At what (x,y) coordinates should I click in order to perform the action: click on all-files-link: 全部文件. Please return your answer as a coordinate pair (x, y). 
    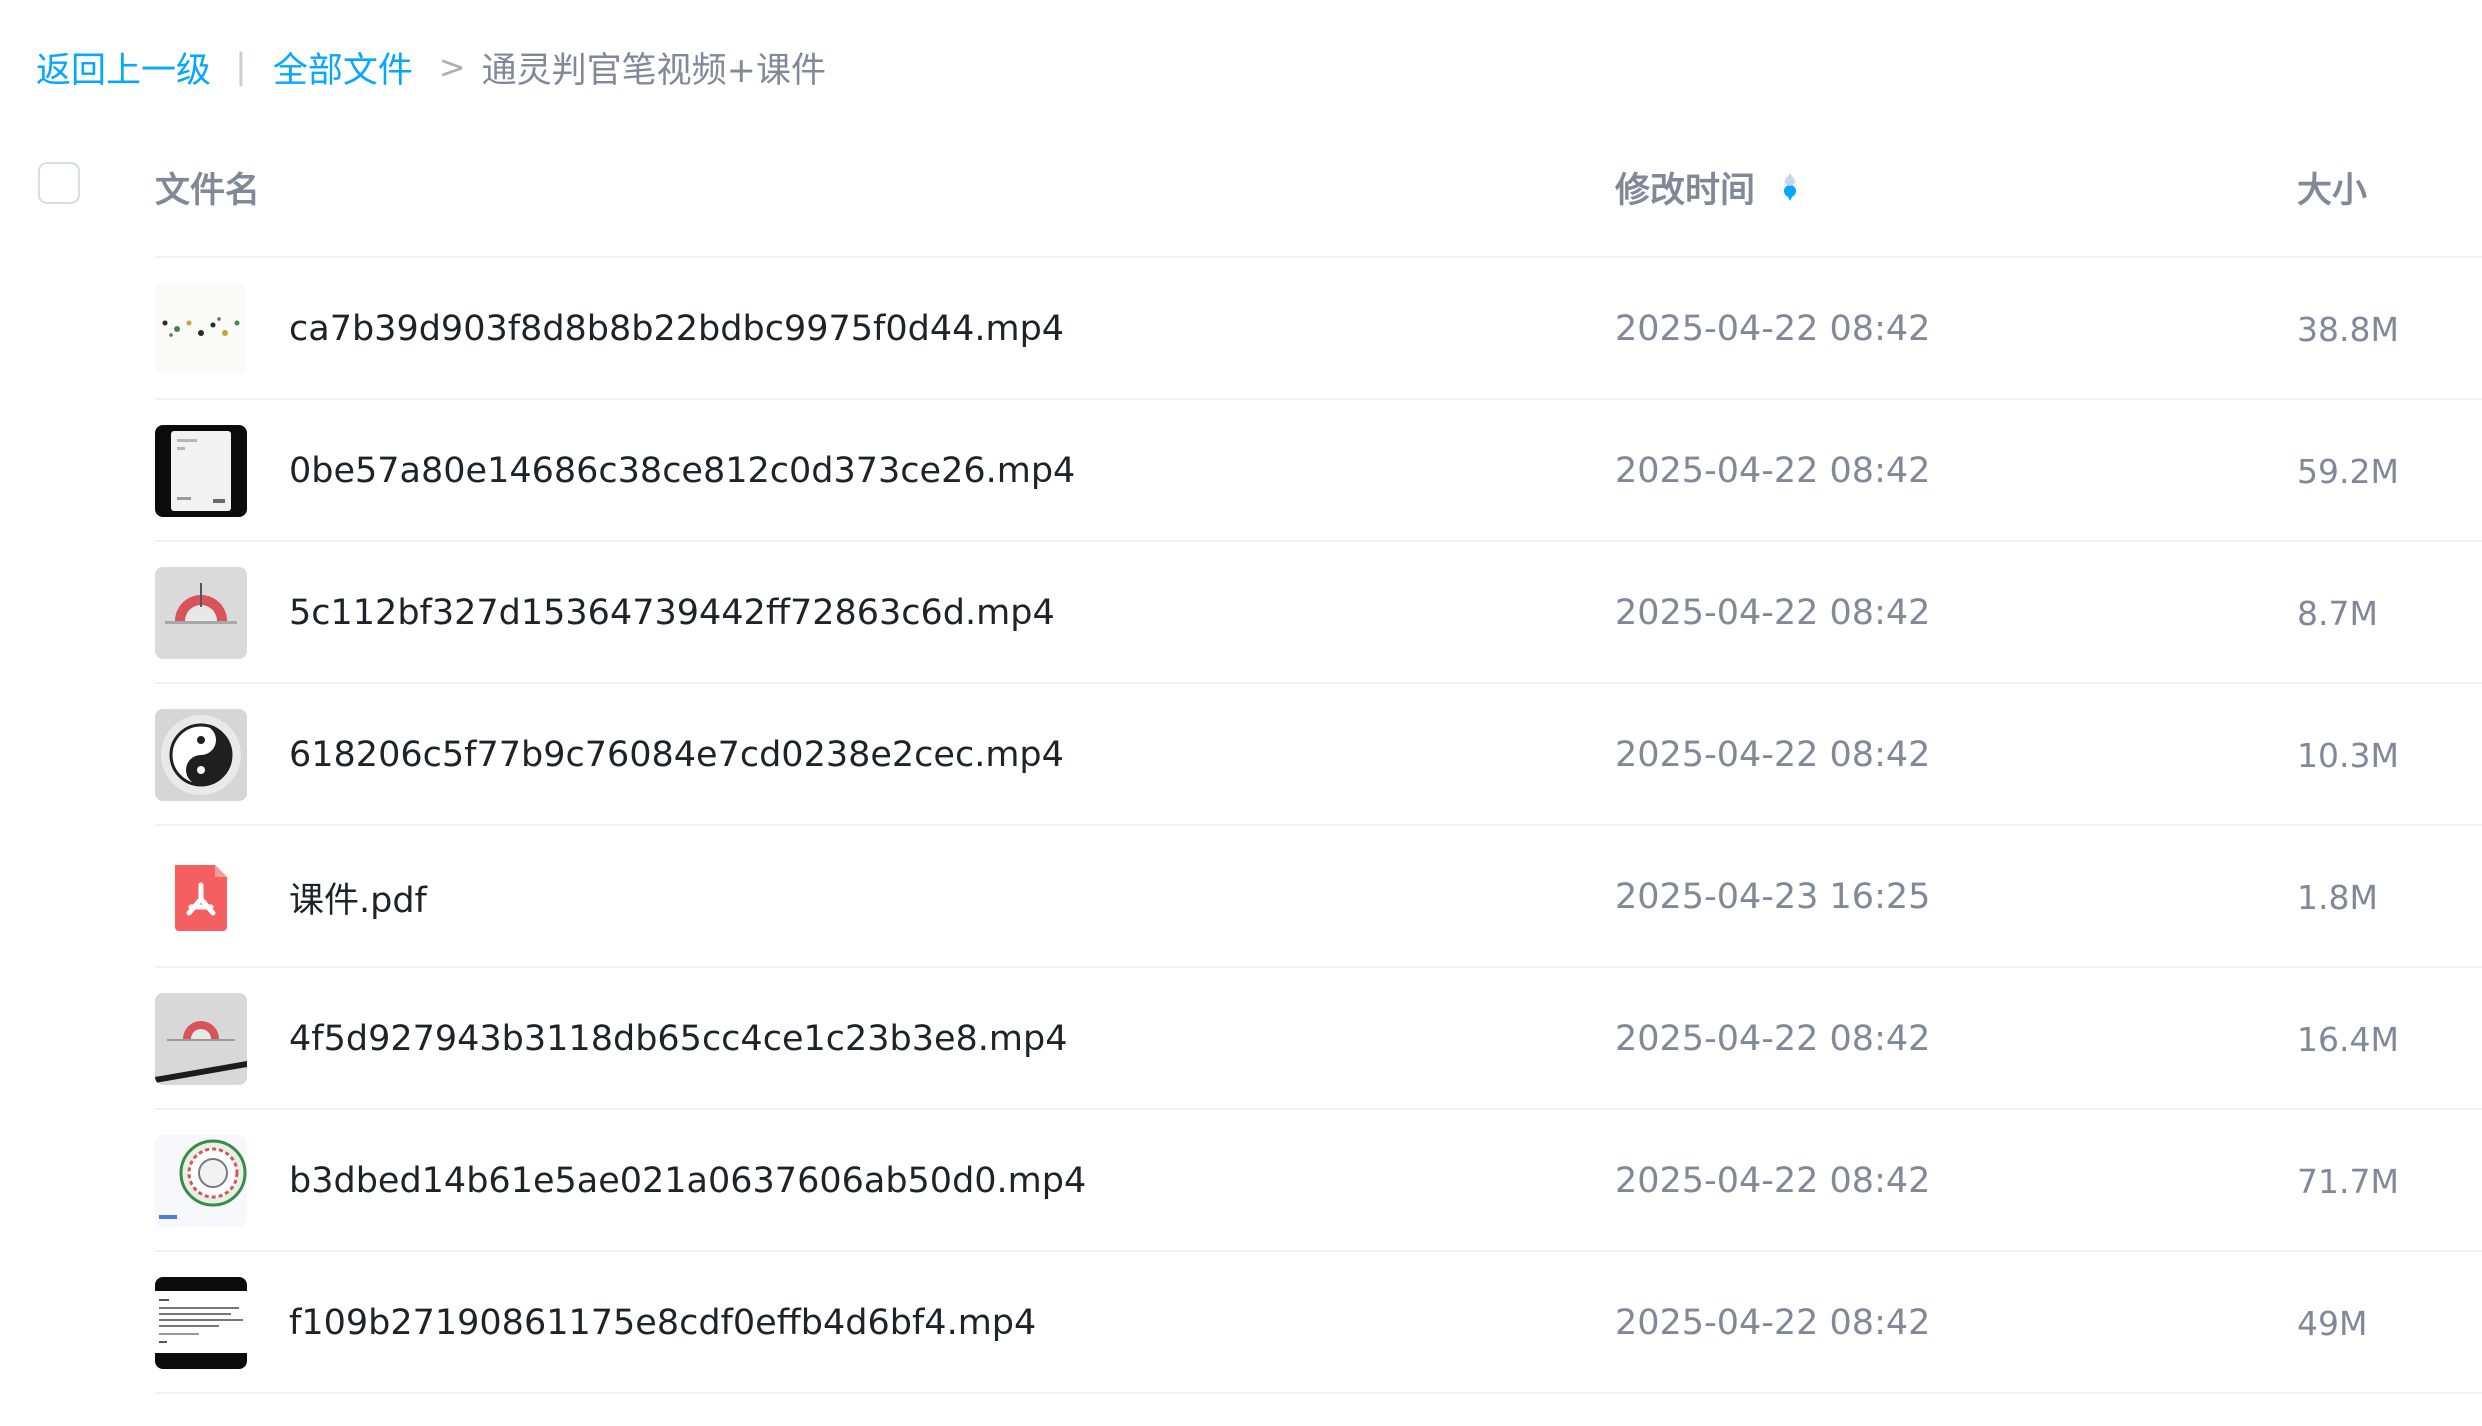
    Looking at the image, I should click on (343, 67).